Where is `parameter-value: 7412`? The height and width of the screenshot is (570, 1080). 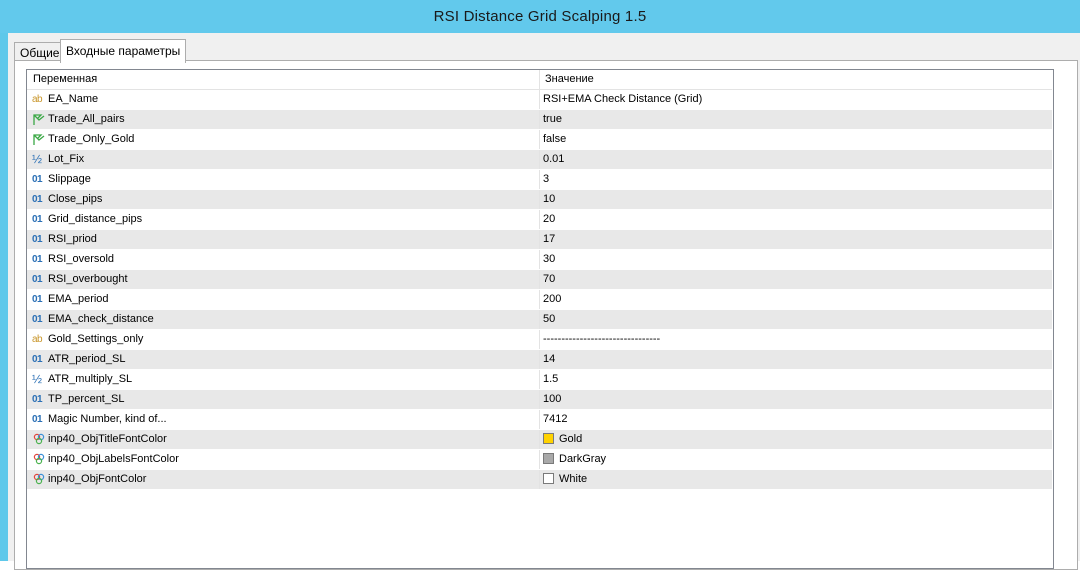 parameter-value: 7412 is located at coordinates (555, 419).